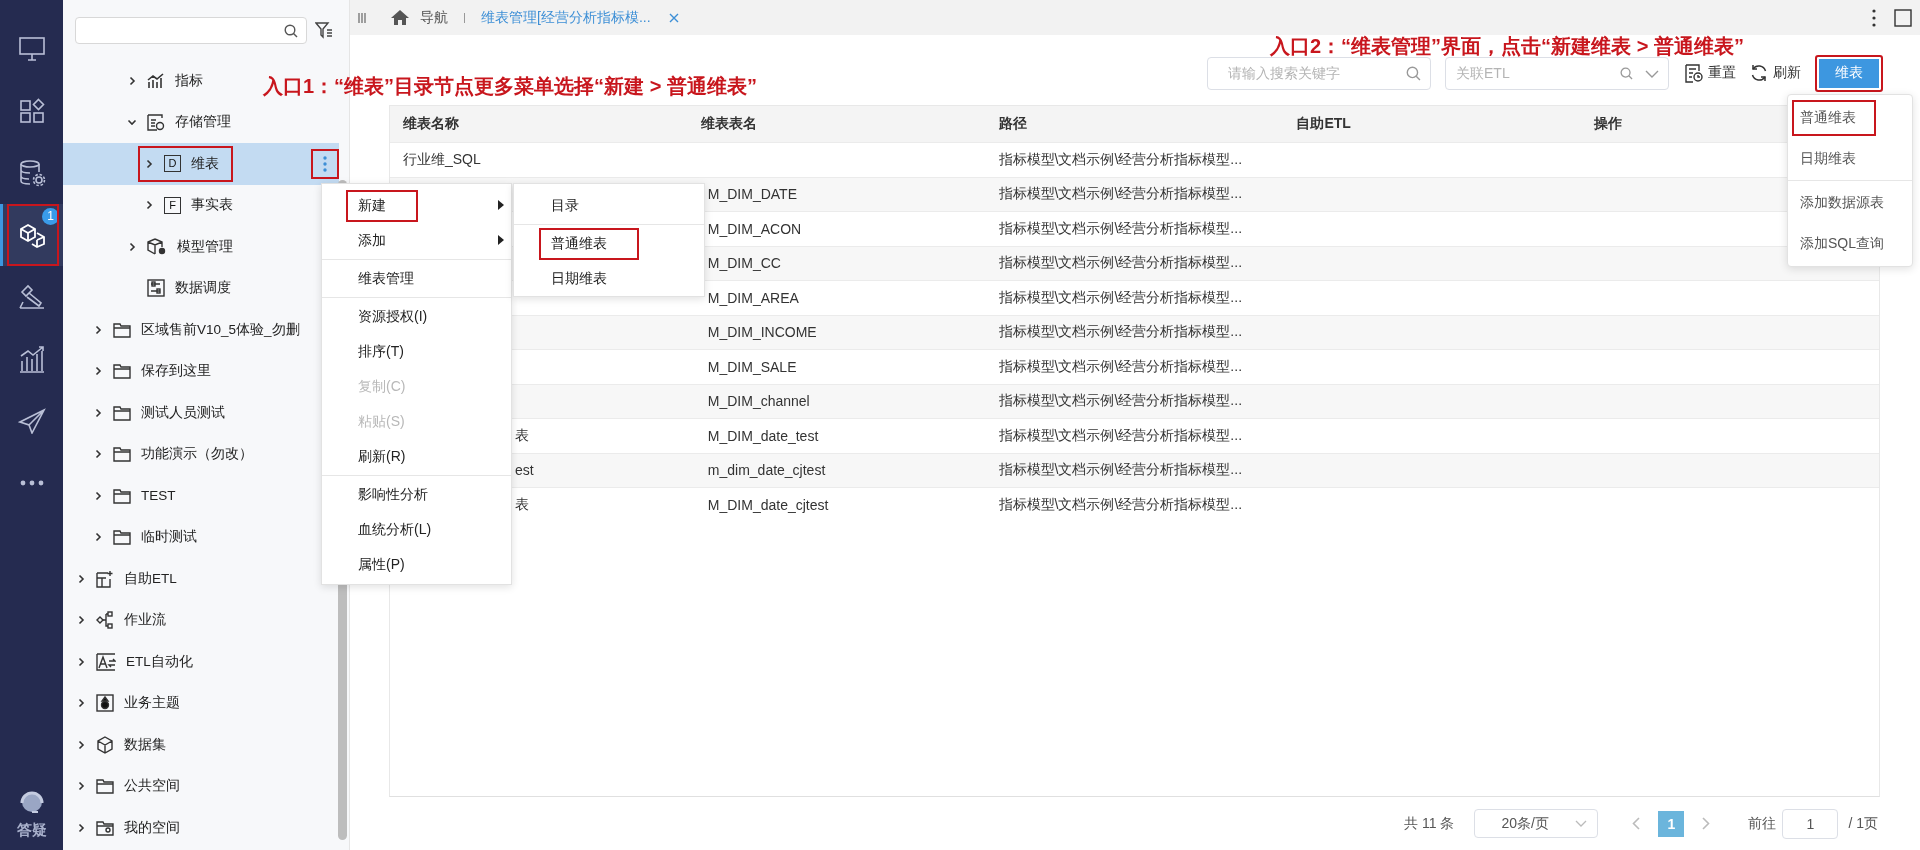 Image resolution: width=1920 pixels, height=850 pixels. What do you see at coordinates (105, 578) in the screenshot?
I see `etl-icon` at bounding box center [105, 578].